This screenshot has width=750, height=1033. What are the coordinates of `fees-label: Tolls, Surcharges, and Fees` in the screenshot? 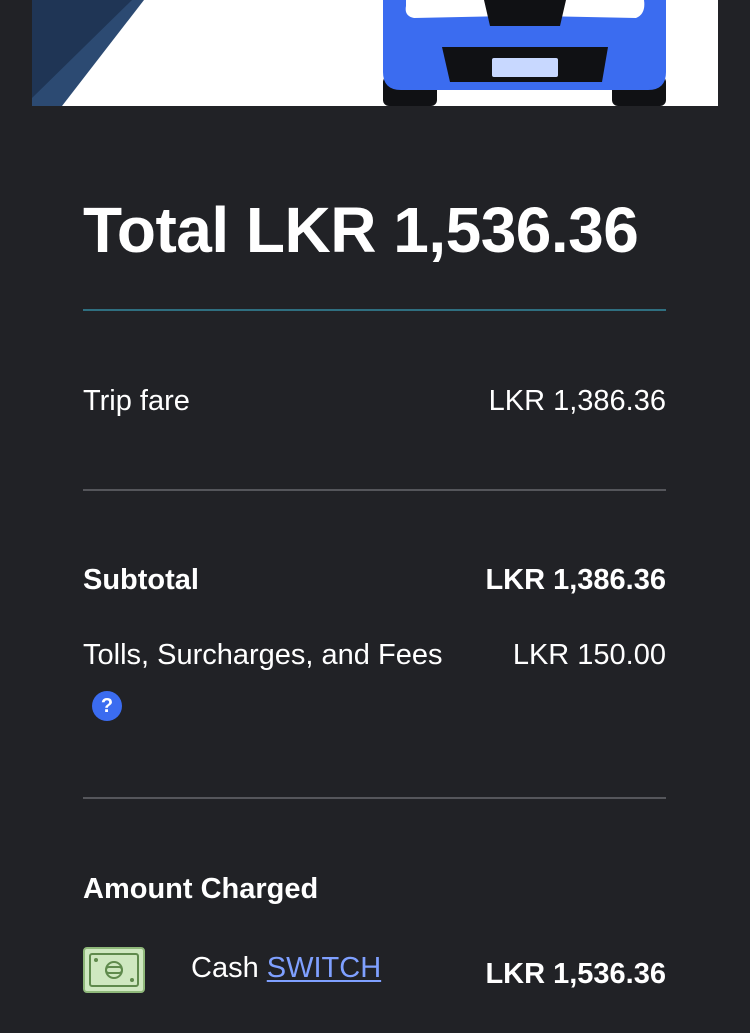 It's located at (263, 655).